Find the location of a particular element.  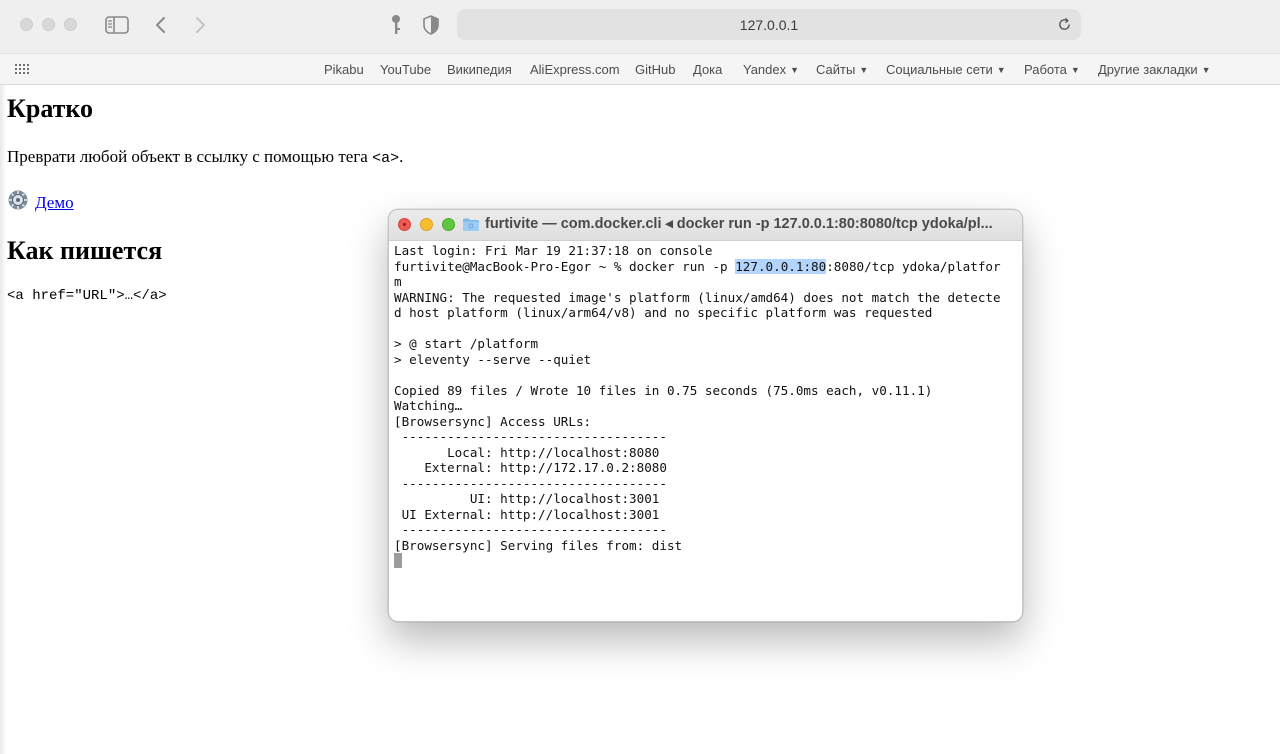

favorite-github: GitHub is located at coordinates (655, 69).